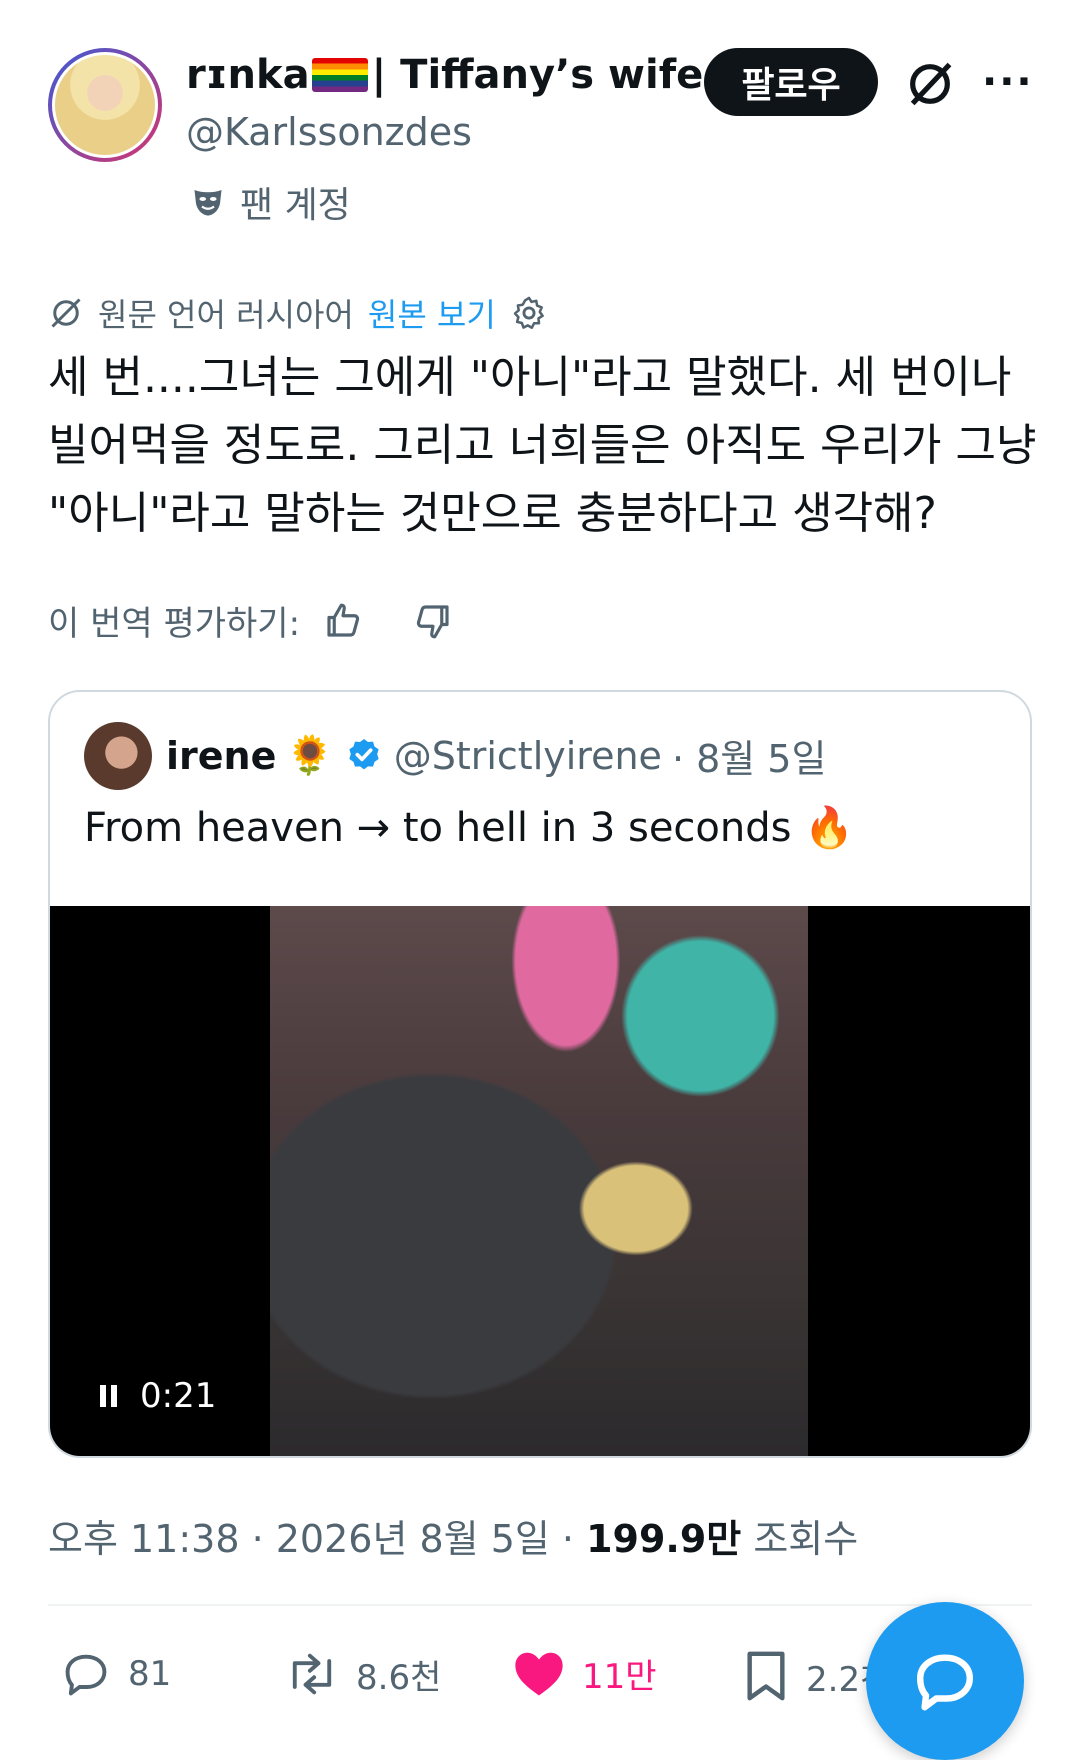  Describe the element at coordinates (343, 621) in the screenshot. I see `thumbs-up-icon` at that location.